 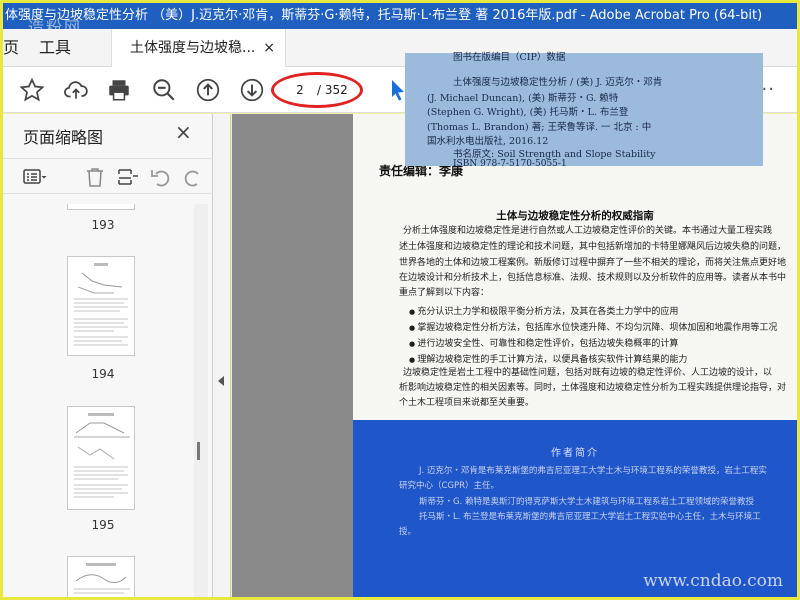 I want to click on panel-collapse-handle, so click(x=222, y=355).